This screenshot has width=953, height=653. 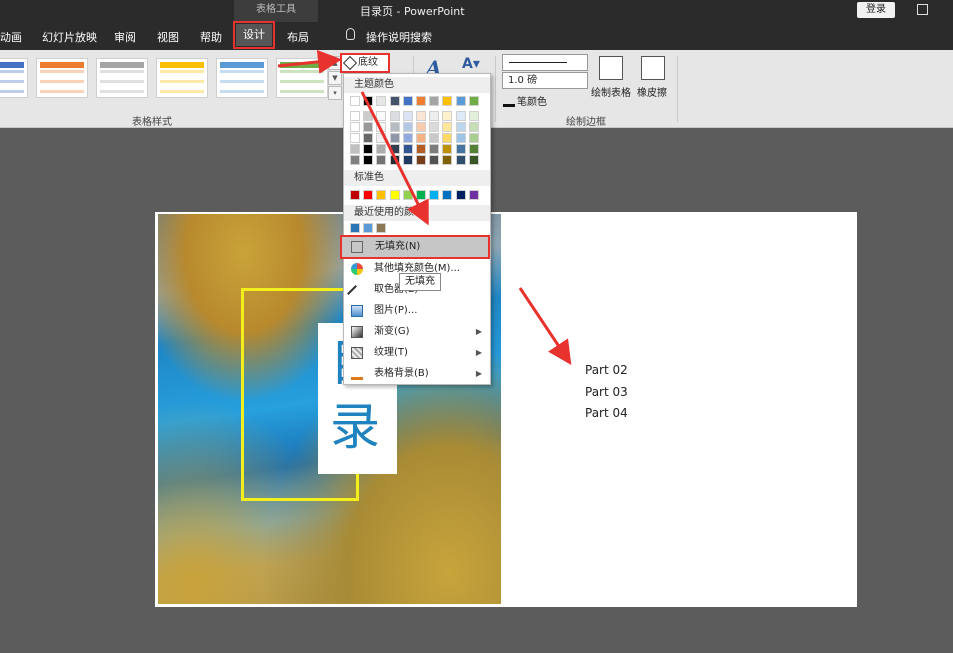 What do you see at coordinates (394, 158) in the screenshot?
I see `arrow-to-no-fill` at bounding box center [394, 158].